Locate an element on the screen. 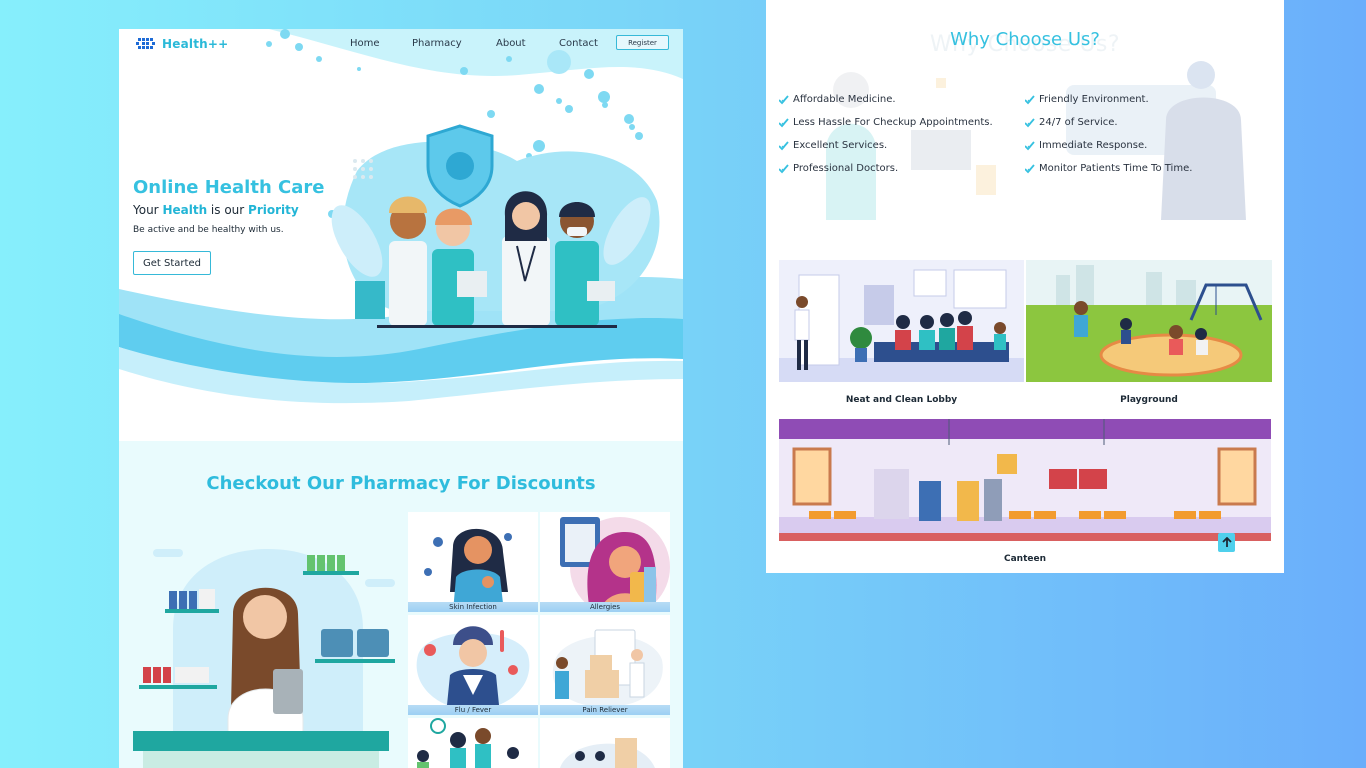 This screenshot has width=1366, height=768. playground-illustration is located at coordinates (1149, 321).